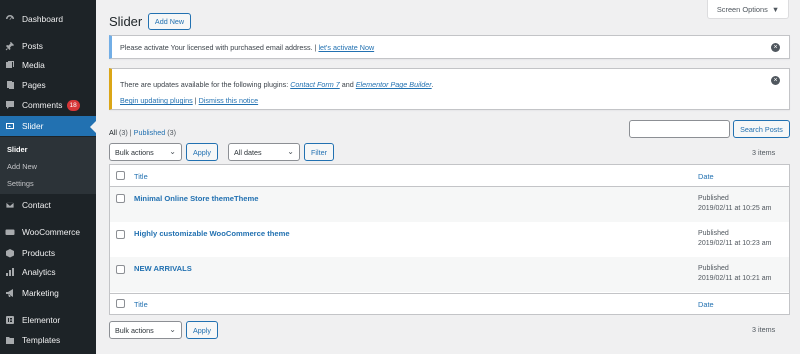 The image size is (800, 354). I want to click on woo-icon, so click(10, 232).